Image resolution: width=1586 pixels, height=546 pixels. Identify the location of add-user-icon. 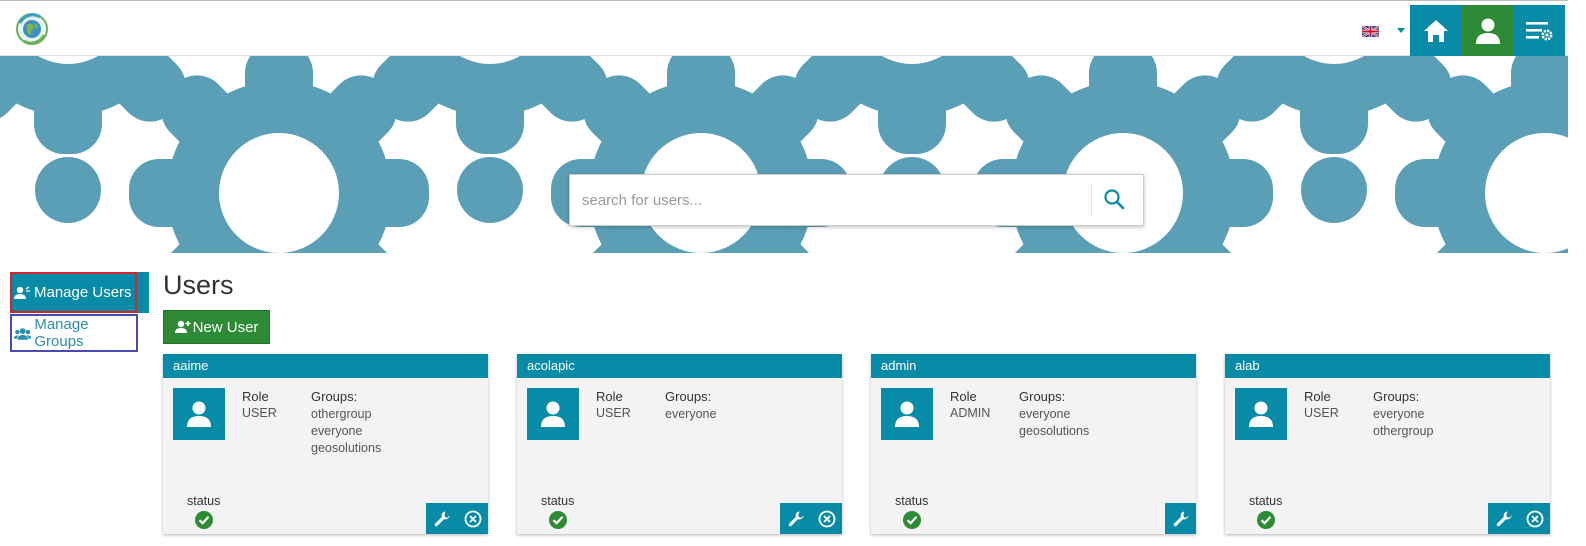
(182, 326).